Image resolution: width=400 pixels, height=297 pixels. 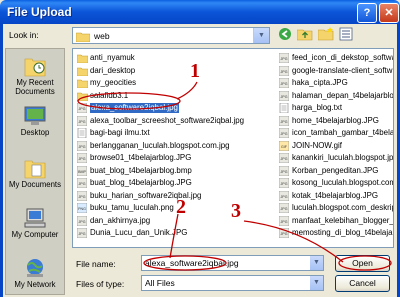 I want to click on file-item: JPG manfaat_kelebihan_blogger_t, so click(x=336, y=220).